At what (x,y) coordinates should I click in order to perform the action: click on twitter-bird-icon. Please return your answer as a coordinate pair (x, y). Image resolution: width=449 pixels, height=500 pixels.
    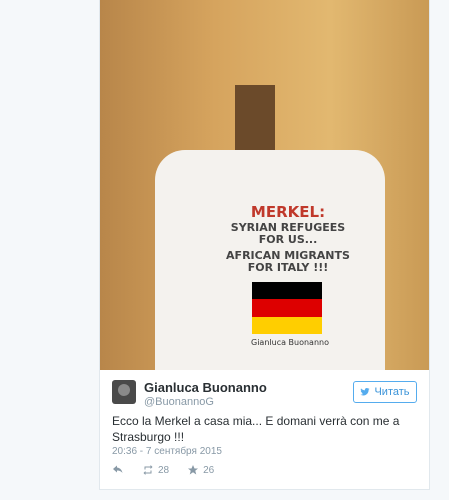
    Looking at the image, I should click on (365, 392).